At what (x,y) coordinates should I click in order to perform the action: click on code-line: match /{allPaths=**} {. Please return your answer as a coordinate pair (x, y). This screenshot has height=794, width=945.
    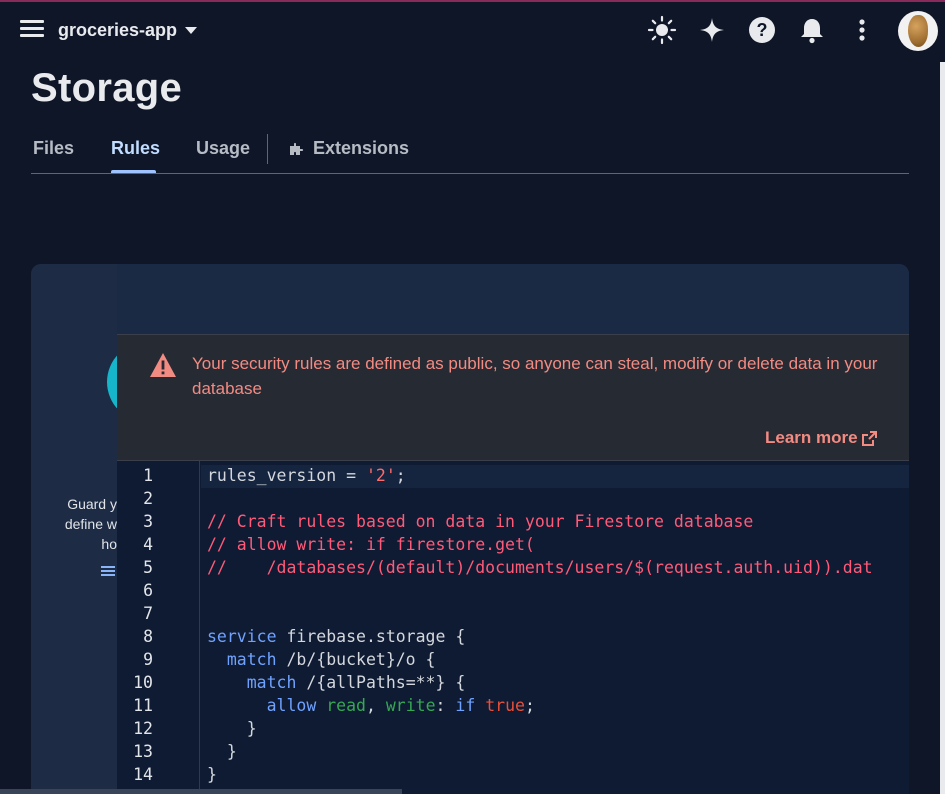
    Looking at the image, I should click on (356, 682).